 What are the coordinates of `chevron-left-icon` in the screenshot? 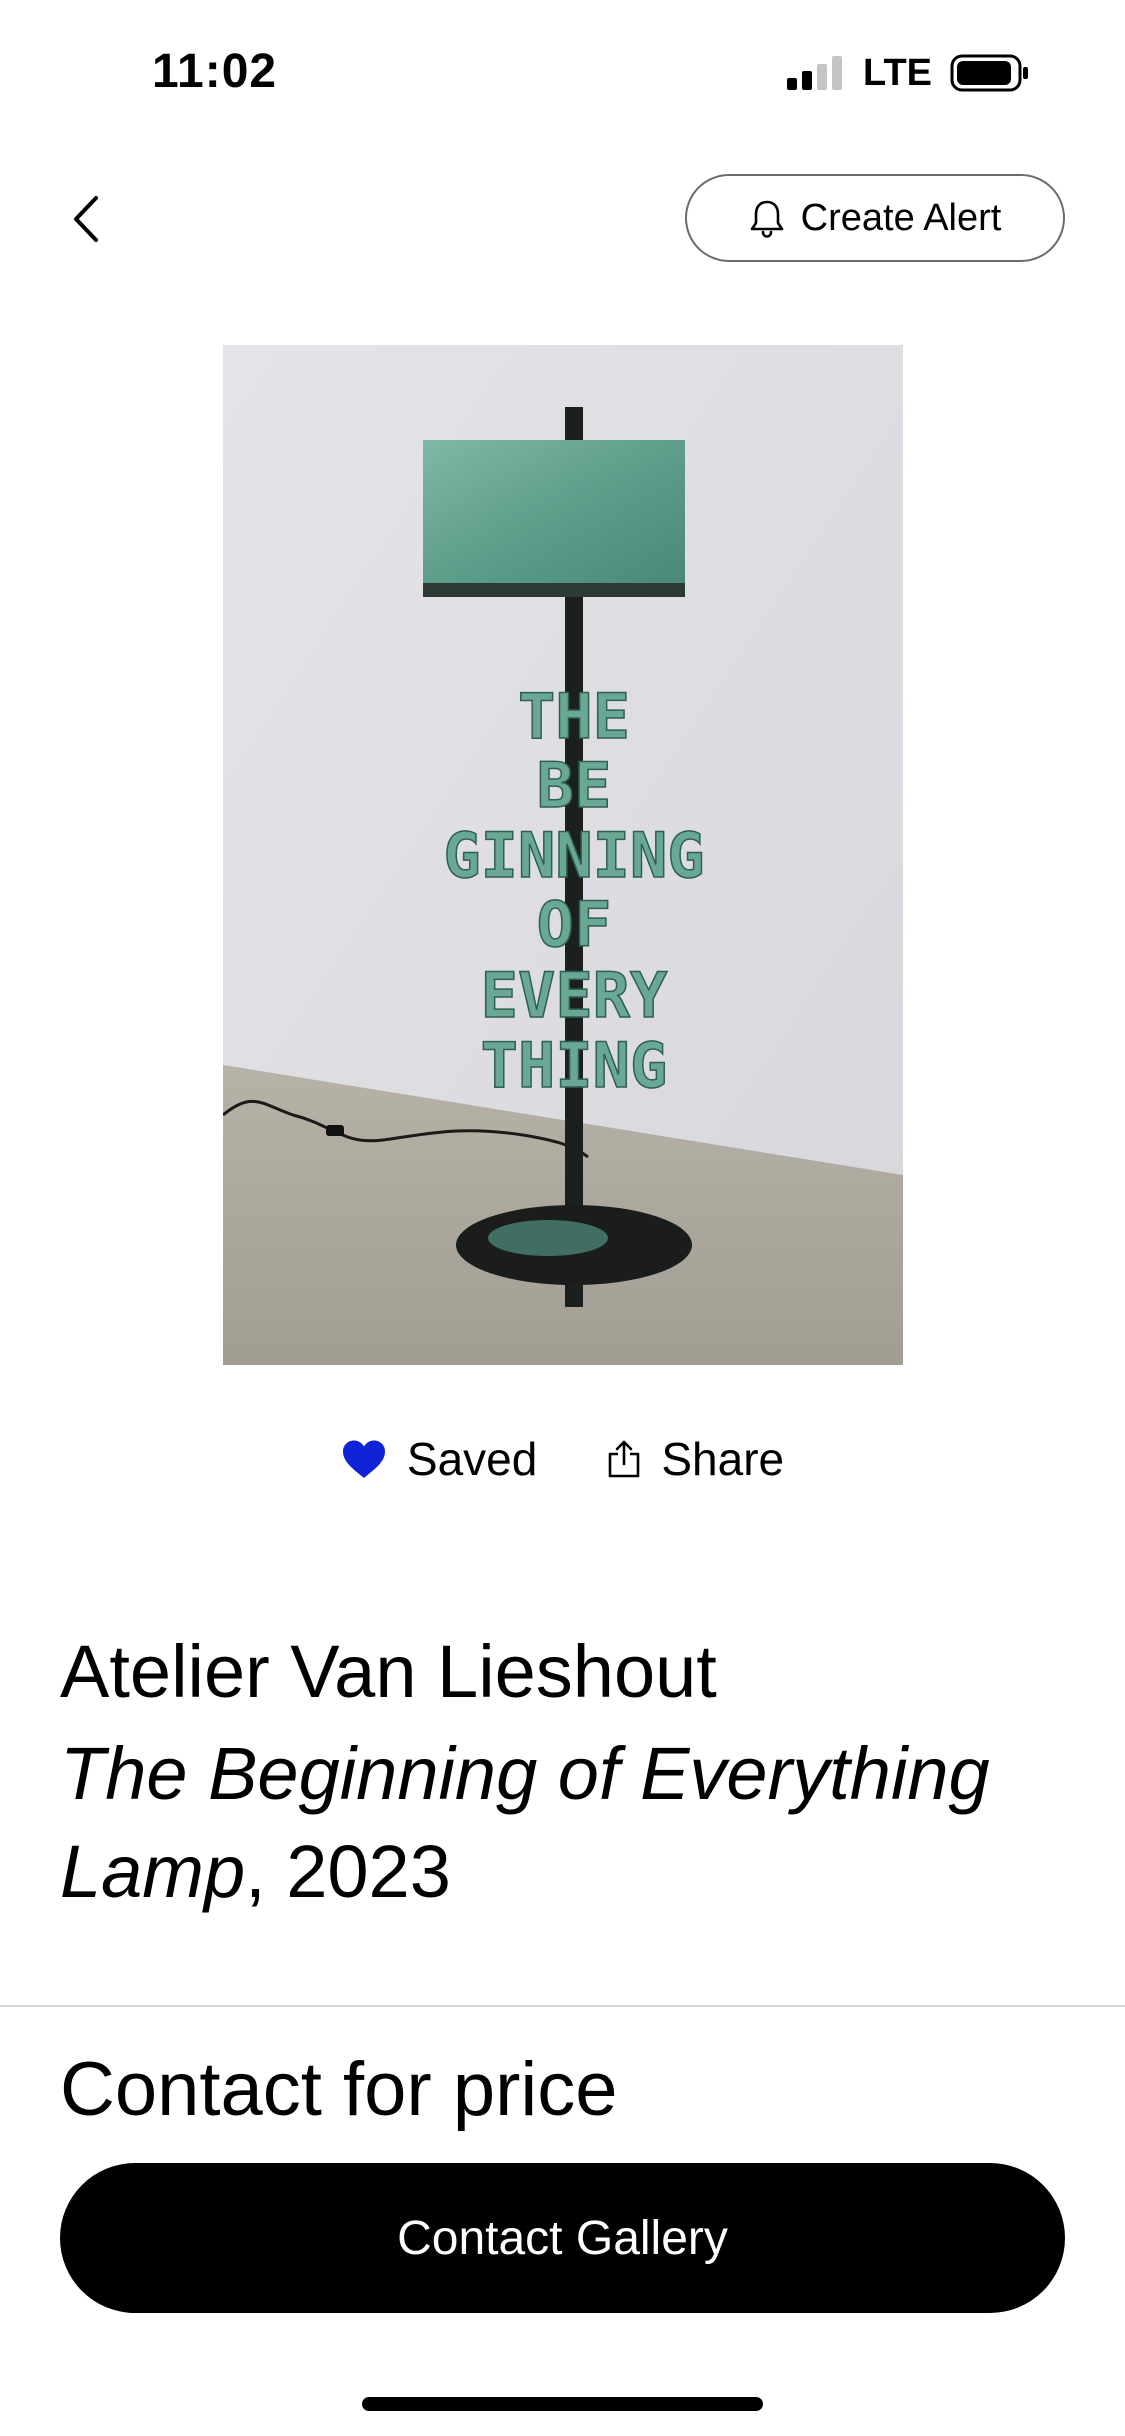 It's located at (86, 219).